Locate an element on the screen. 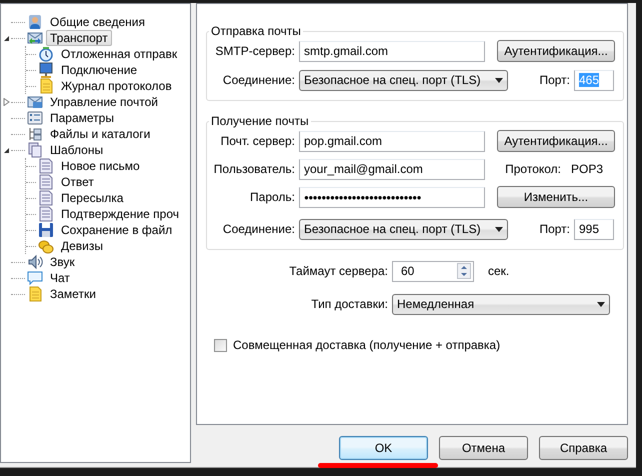  tree-item: Файлы и каталоги is located at coordinates (100, 134).